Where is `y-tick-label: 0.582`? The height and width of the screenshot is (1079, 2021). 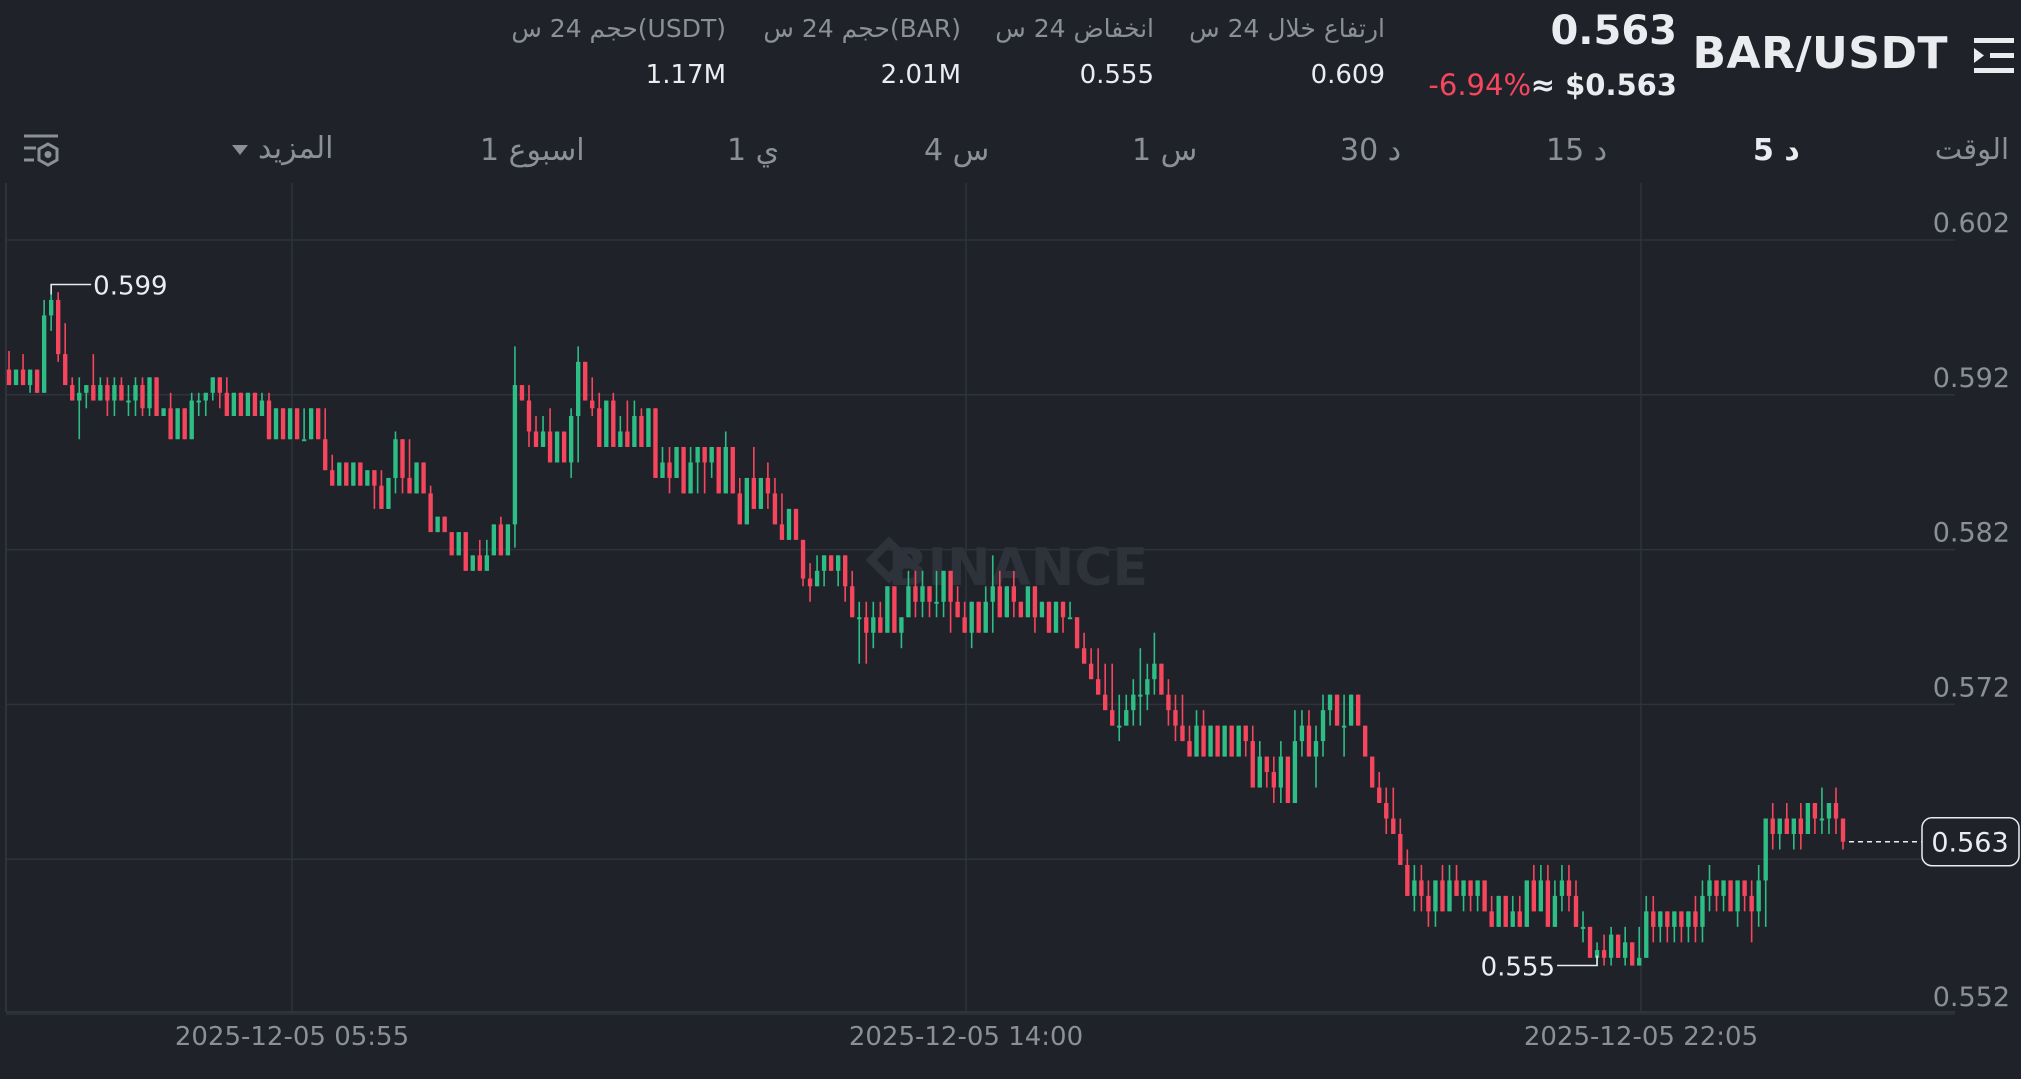 y-tick-label: 0.582 is located at coordinates (1971, 533).